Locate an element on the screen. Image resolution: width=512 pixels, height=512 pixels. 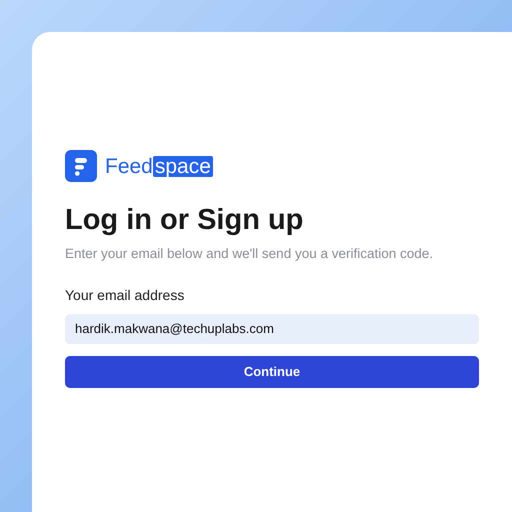
page-heading: Log in or Sign up is located at coordinates (184, 220).